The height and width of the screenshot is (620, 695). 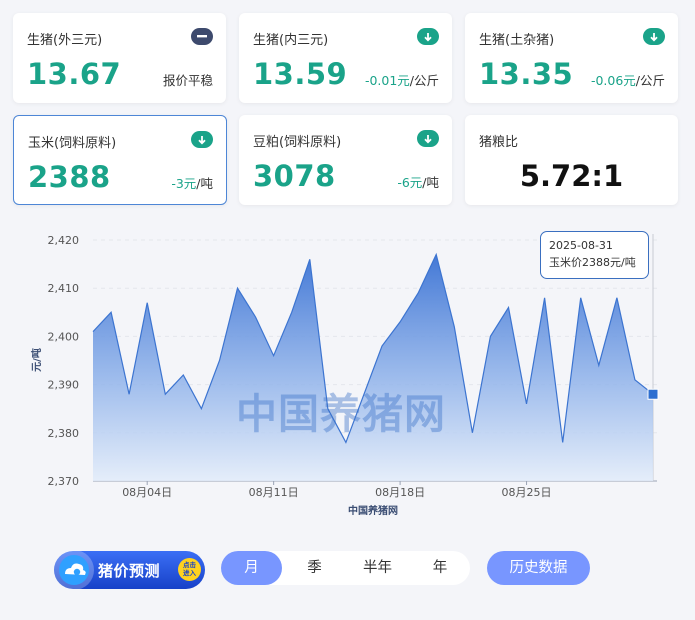 I want to click on badge-line-2: 进入, so click(x=189, y=573).